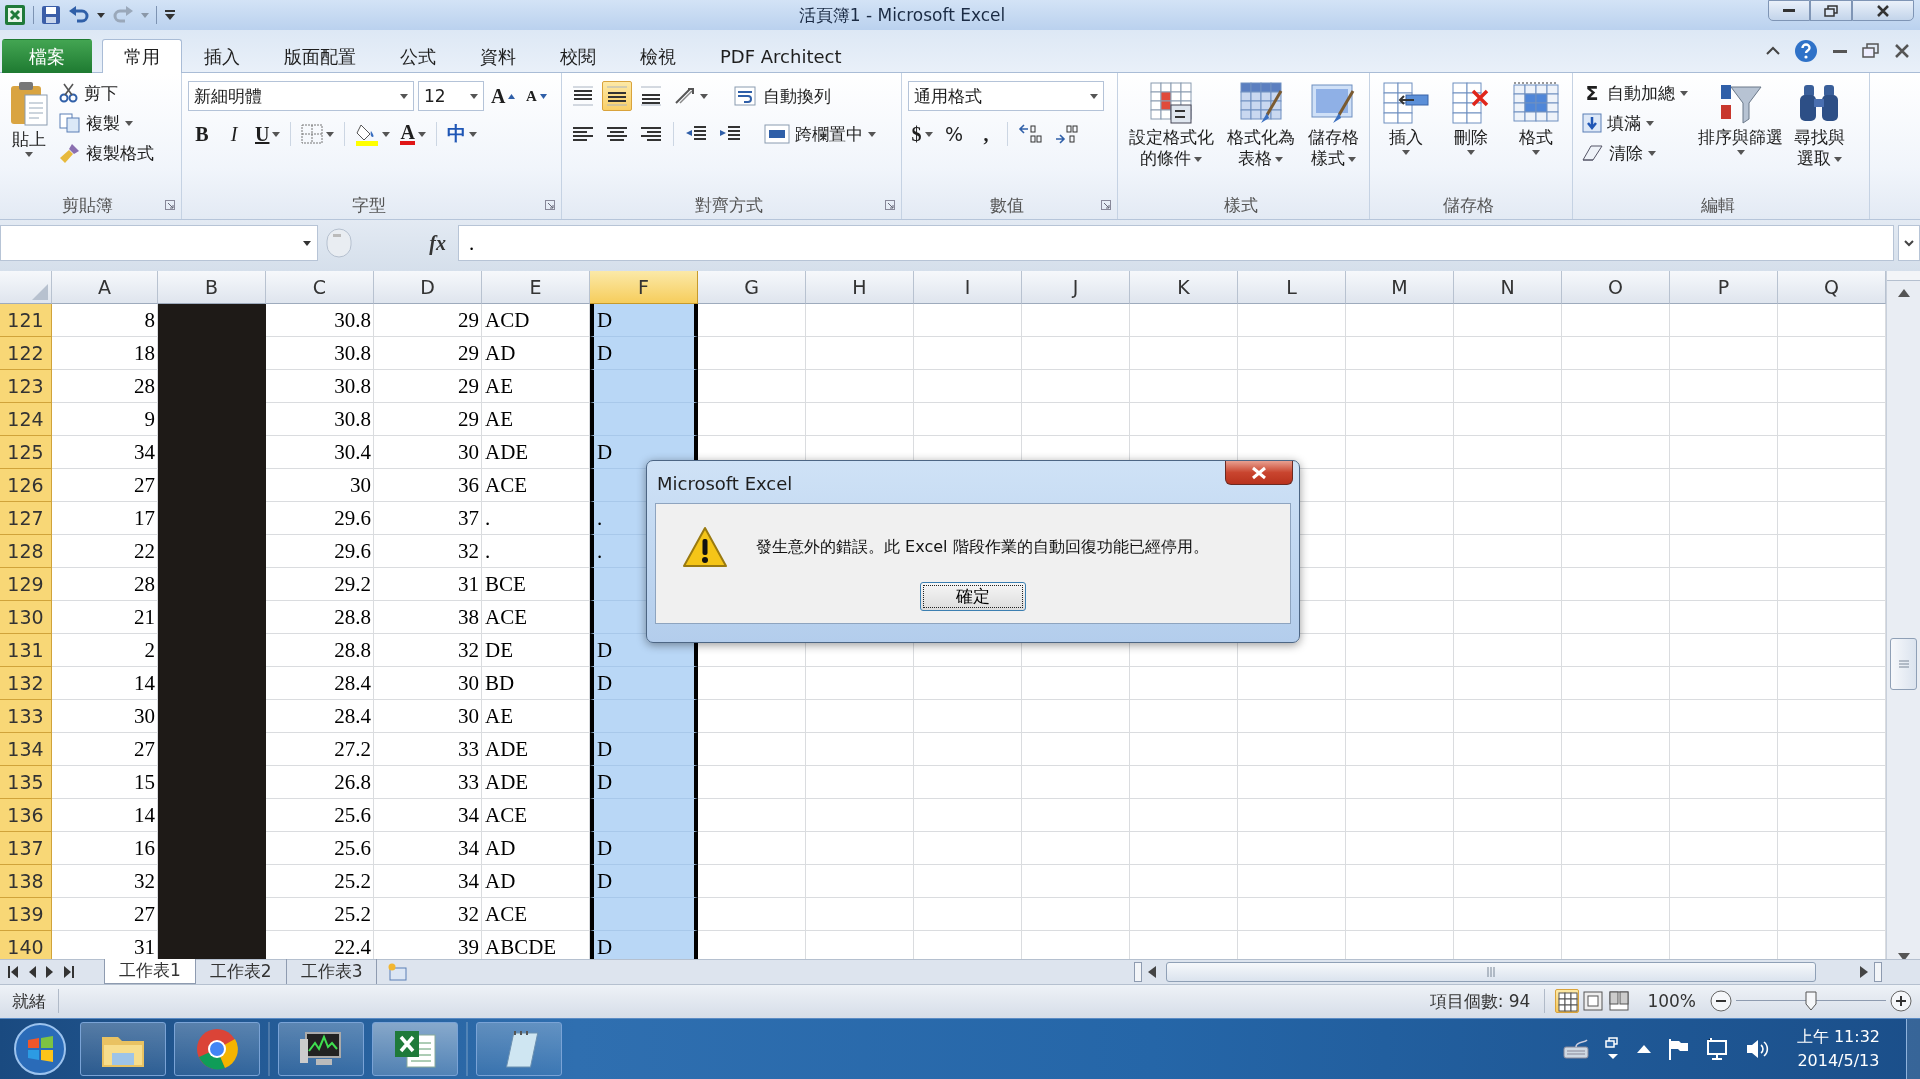  I want to click on row-header: 124, so click(26, 420).